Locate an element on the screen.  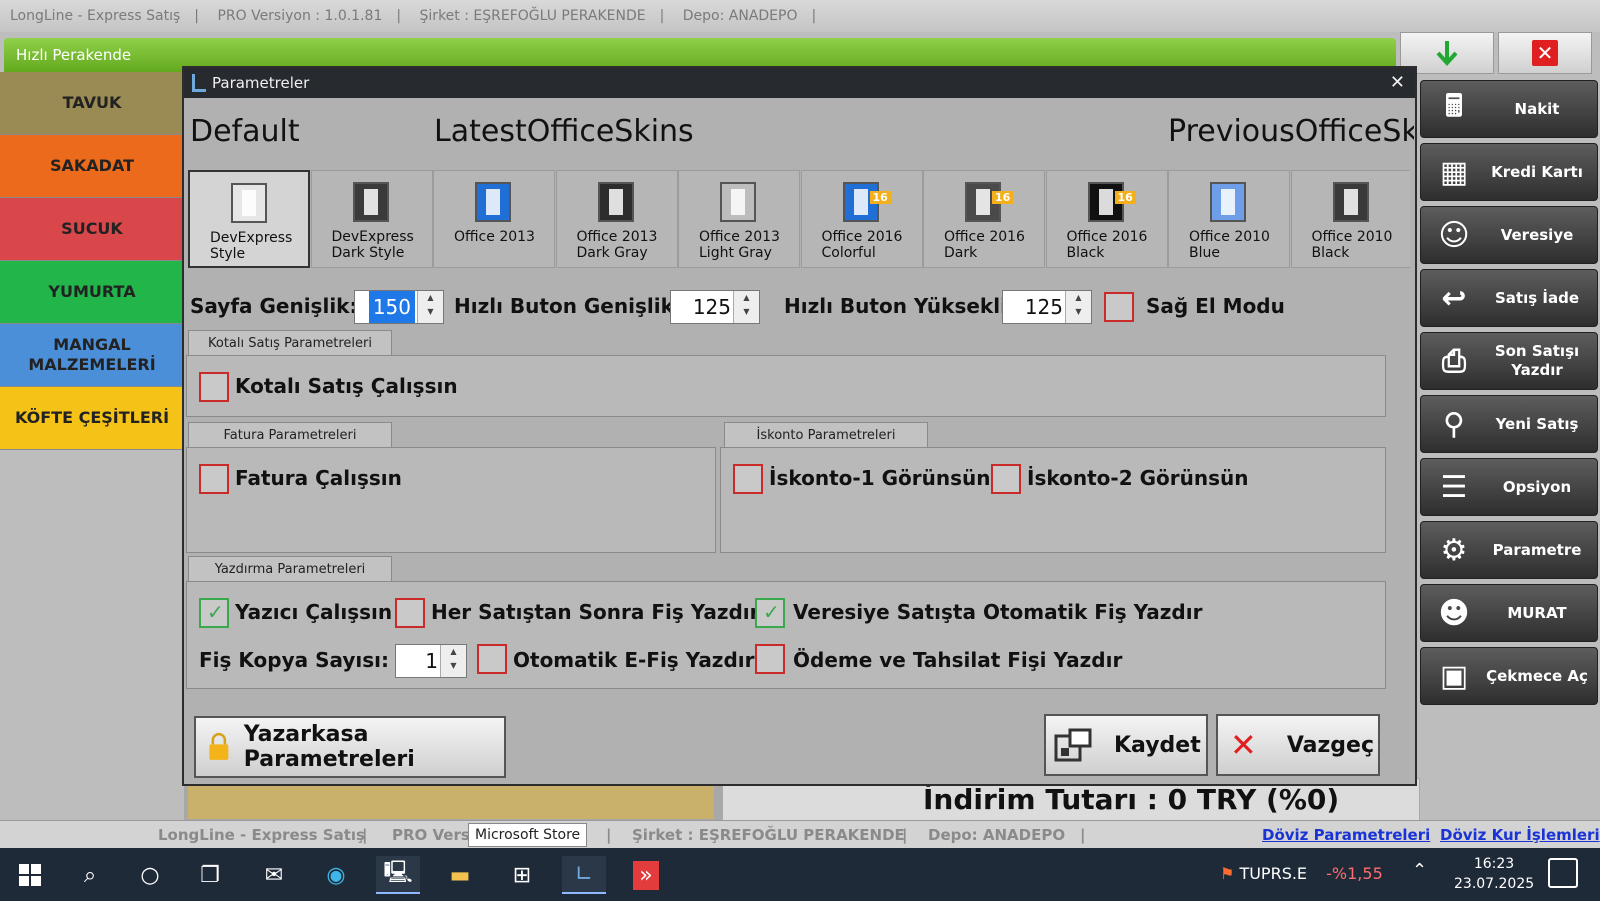
skin-option: Office 2013 is located at coordinates (494, 219).